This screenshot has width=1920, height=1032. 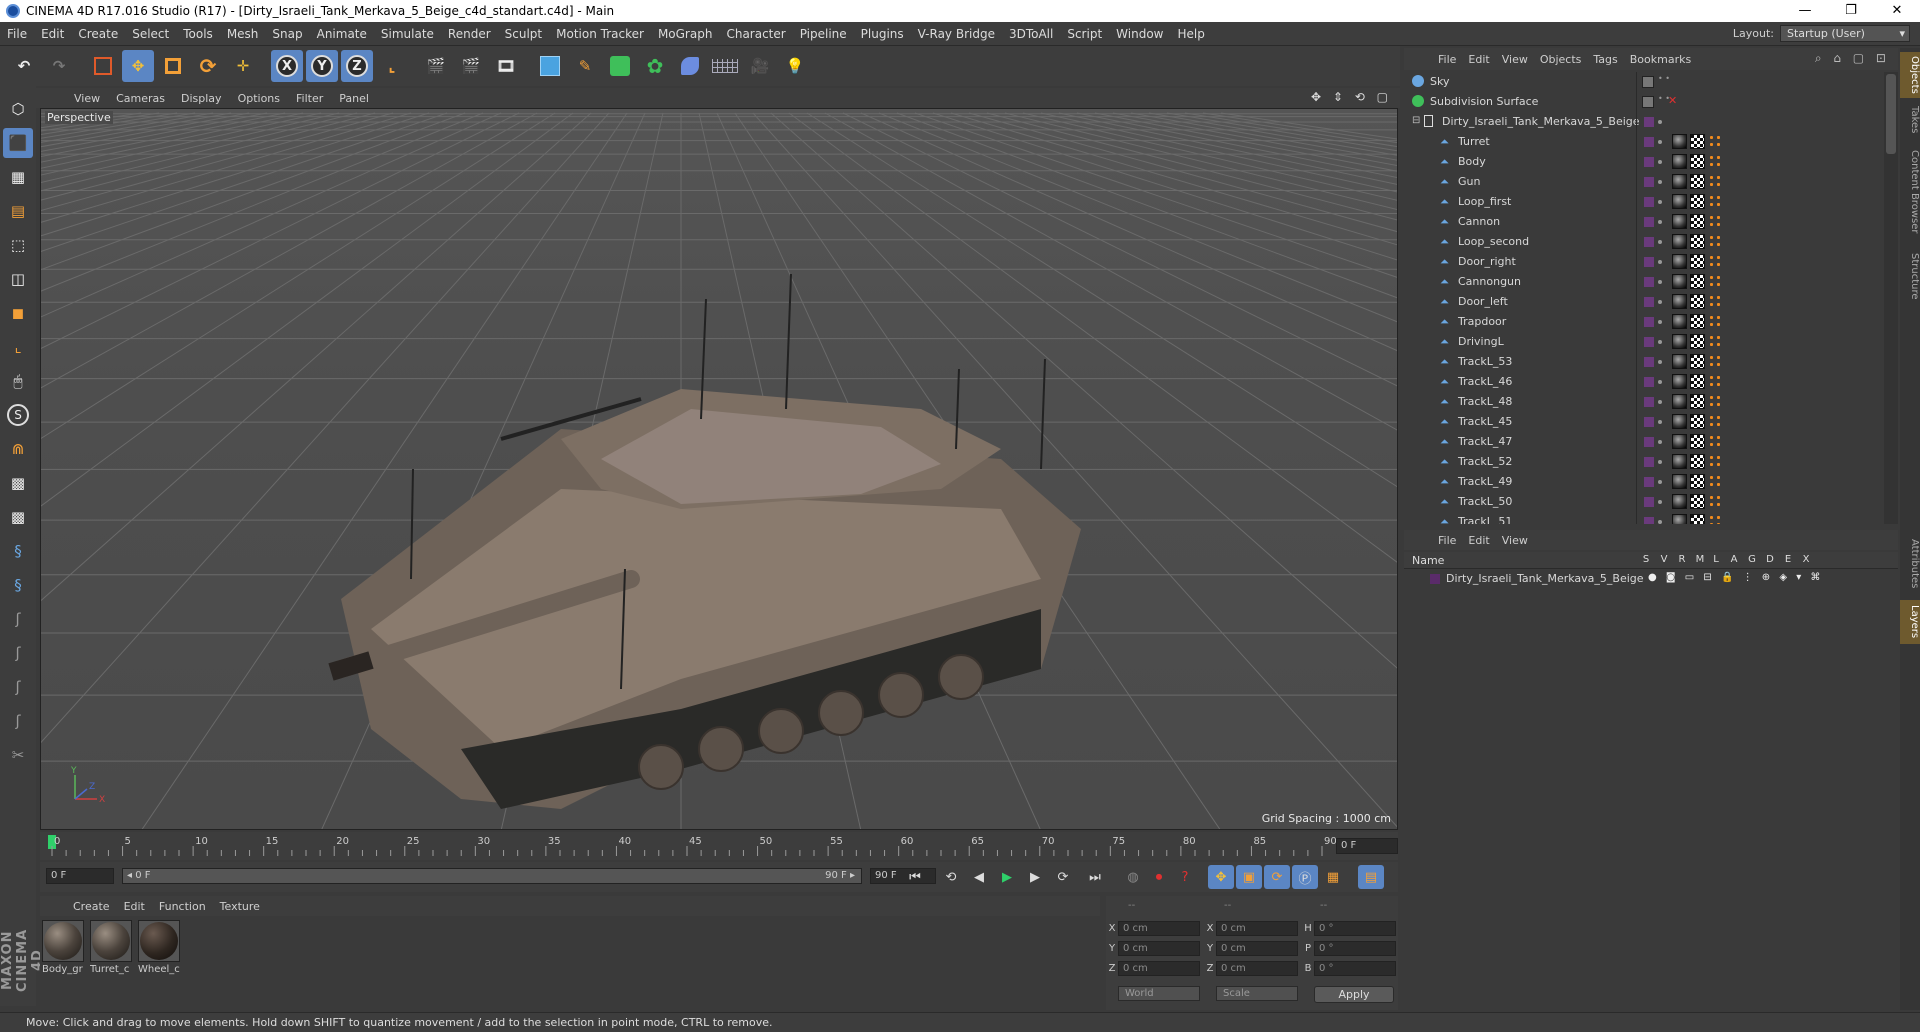 What do you see at coordinates (1333, 877) in the screenshot?
I see `key-pla-button: ▦` at bounding box center [1333, 877].